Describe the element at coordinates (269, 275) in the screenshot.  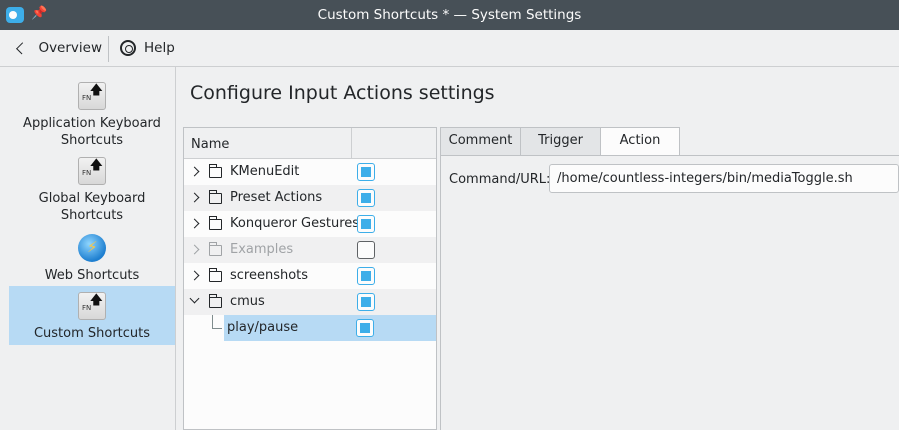
I see `tree-row-label: screenshots` at that location.